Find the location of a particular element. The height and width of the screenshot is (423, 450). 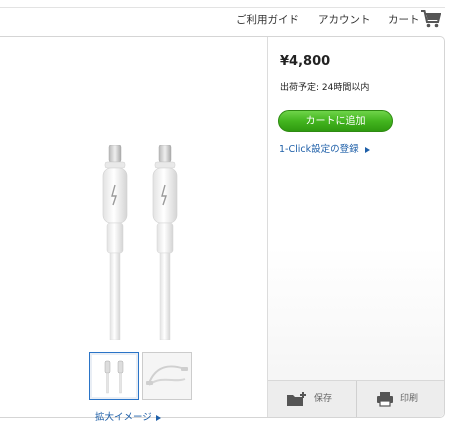

add-to-cart-button: カートに追加 is located at coordinates (335, 121).